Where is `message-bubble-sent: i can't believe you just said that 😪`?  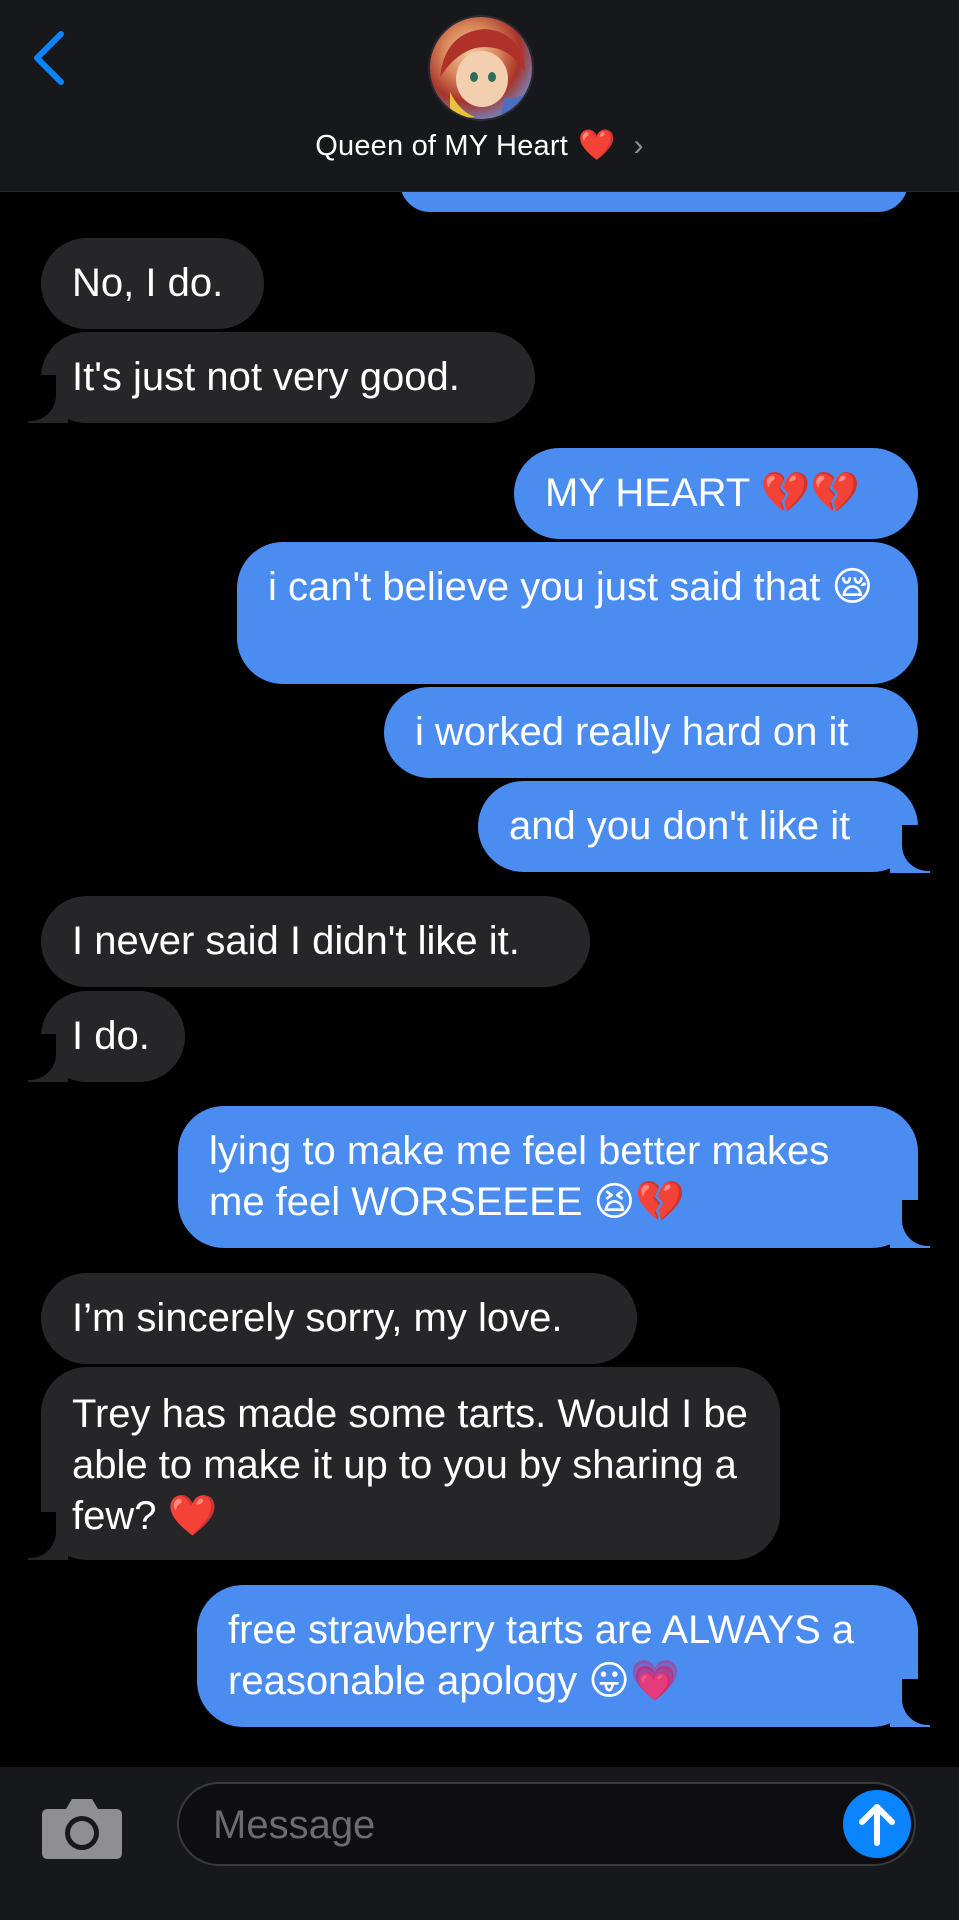
message-bubble-sent: i can't believe you just said that 😪 is located at coordinates (577, 613).